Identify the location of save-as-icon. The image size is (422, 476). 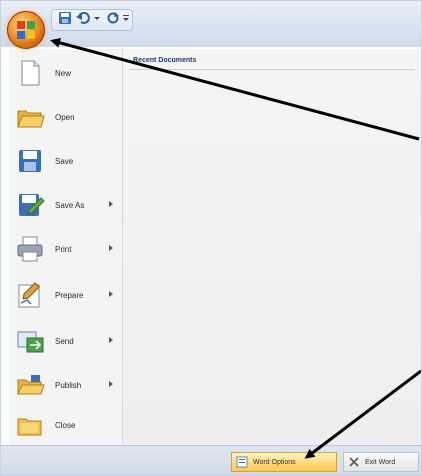
(30, 205).